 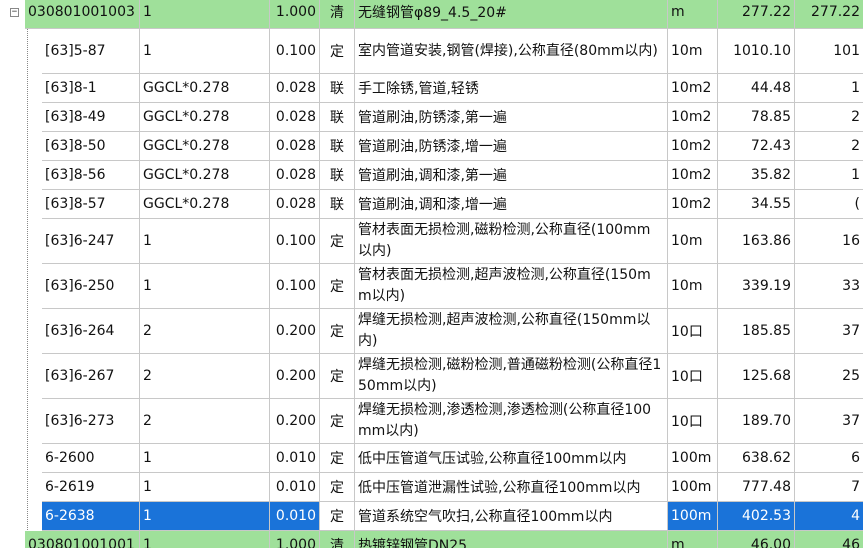 I want to click on name-cell: 手工除锈,管道,轻锈, so click(x=511, y=88).